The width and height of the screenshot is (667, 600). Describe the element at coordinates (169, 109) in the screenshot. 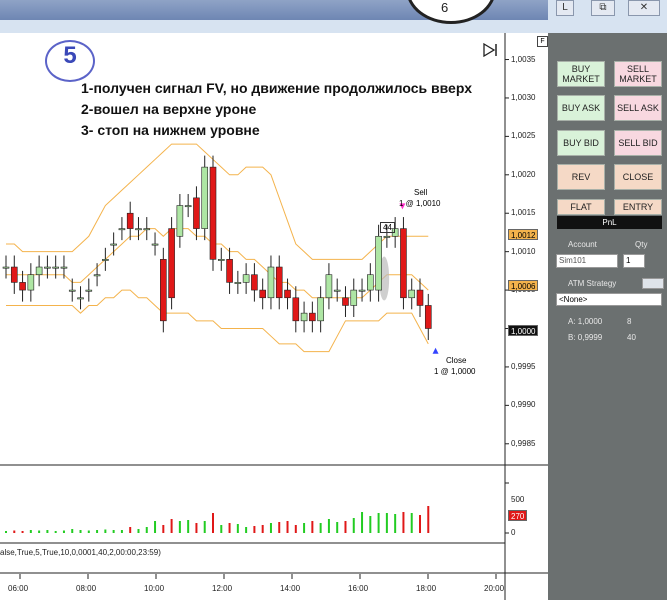

I see `annotation-line-2: 2-вошел на верхне уроне` at that location.